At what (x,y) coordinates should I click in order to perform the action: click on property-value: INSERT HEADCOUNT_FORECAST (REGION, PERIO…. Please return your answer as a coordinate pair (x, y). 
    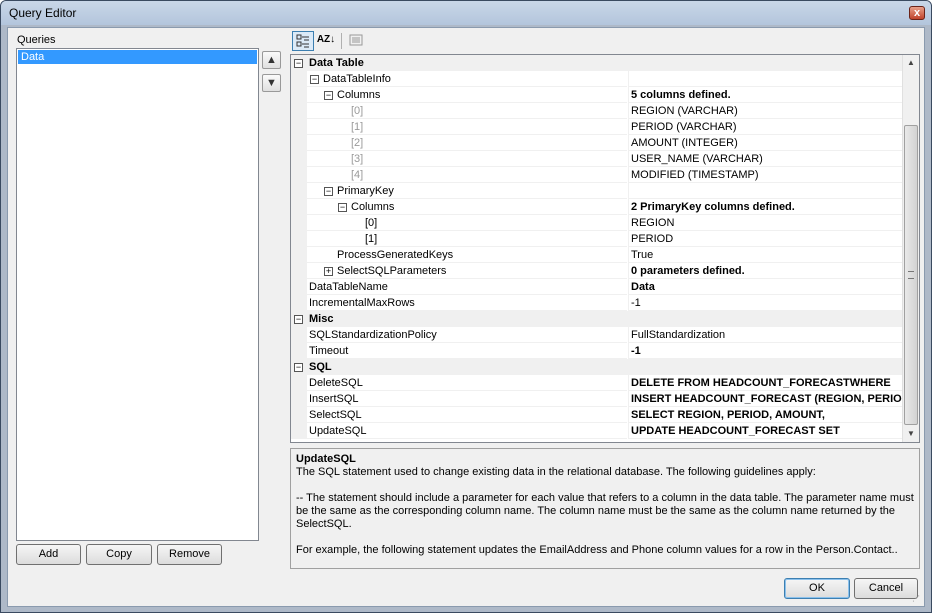
    Looking at the image, I should click on (765, 399).